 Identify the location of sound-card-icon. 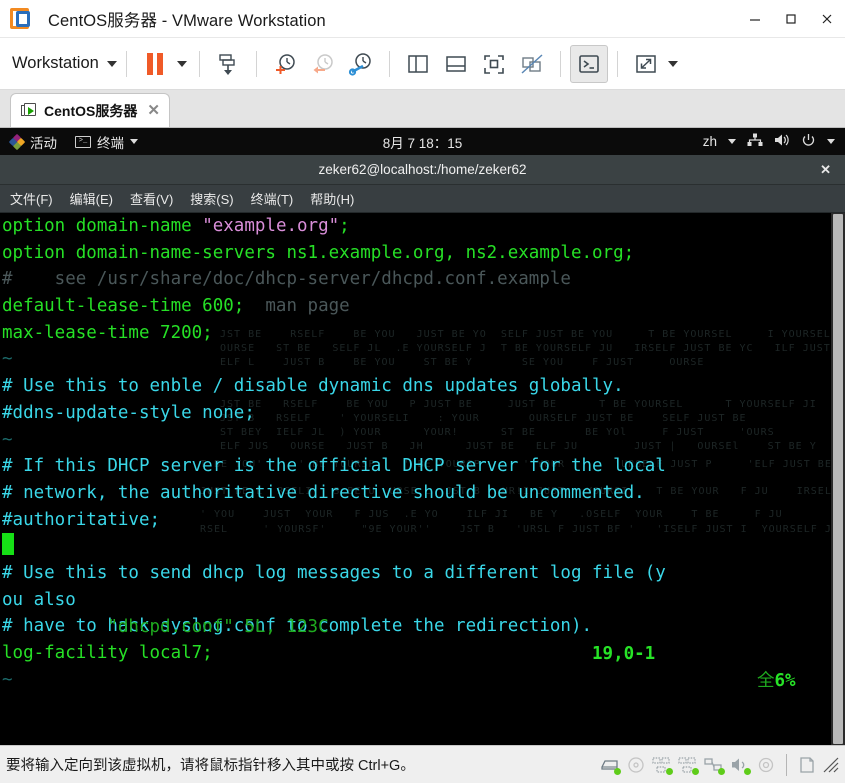
(740, 765).